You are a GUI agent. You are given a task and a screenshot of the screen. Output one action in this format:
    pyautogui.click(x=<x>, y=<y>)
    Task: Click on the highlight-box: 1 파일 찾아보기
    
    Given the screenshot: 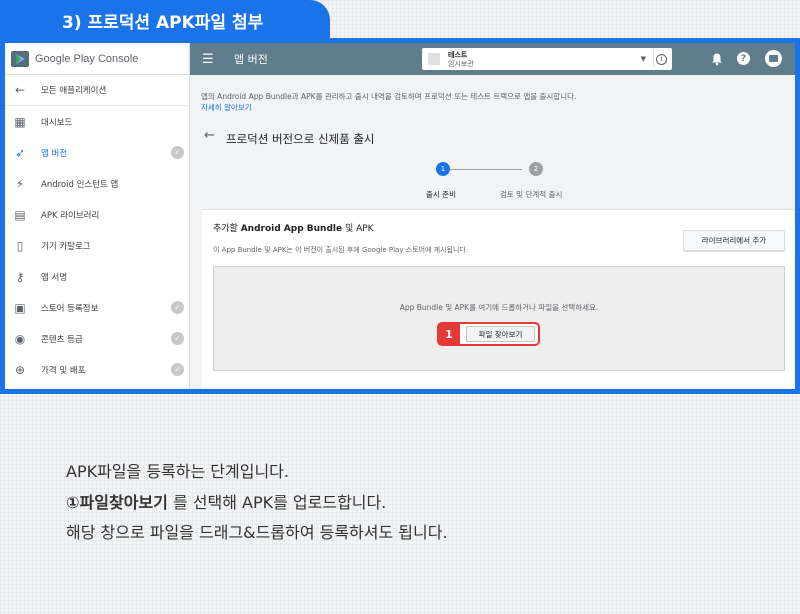 What is the action you would take?
    pyautogui.click(x=488, y=334)
    